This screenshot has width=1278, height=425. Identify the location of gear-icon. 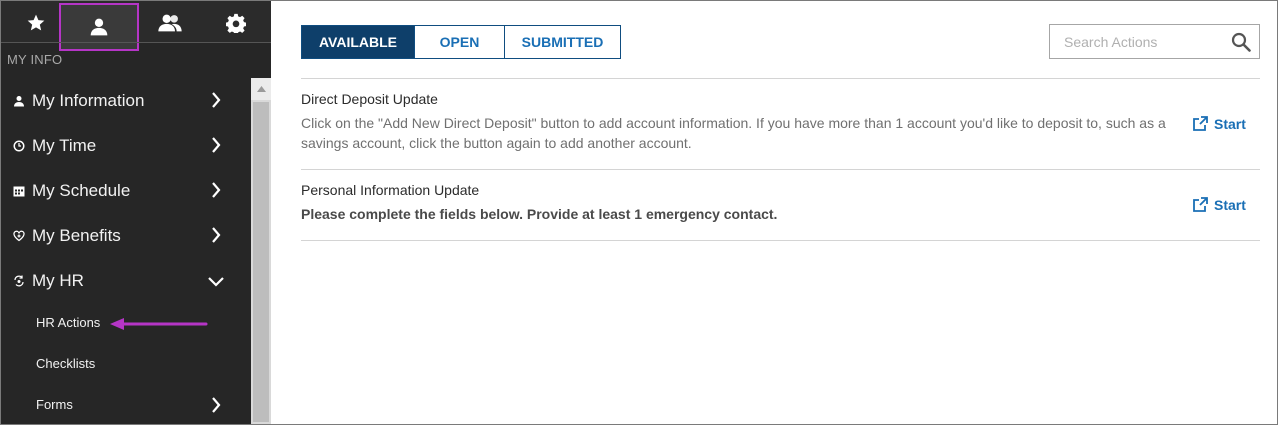
(236, 23).